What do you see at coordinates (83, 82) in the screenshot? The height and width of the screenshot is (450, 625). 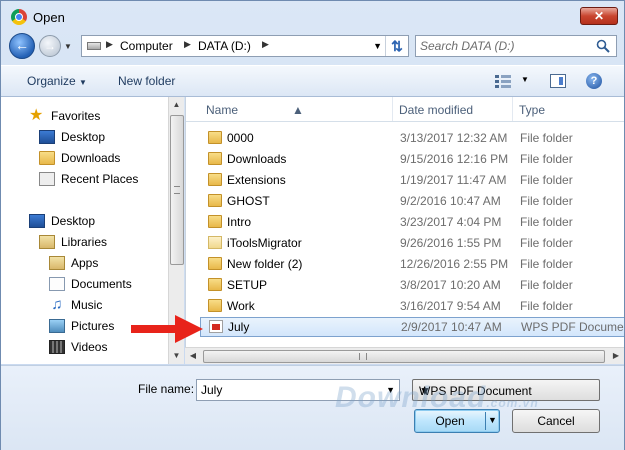 I see `chevron-down-icon: ▼` at bounding box center [83, 82].